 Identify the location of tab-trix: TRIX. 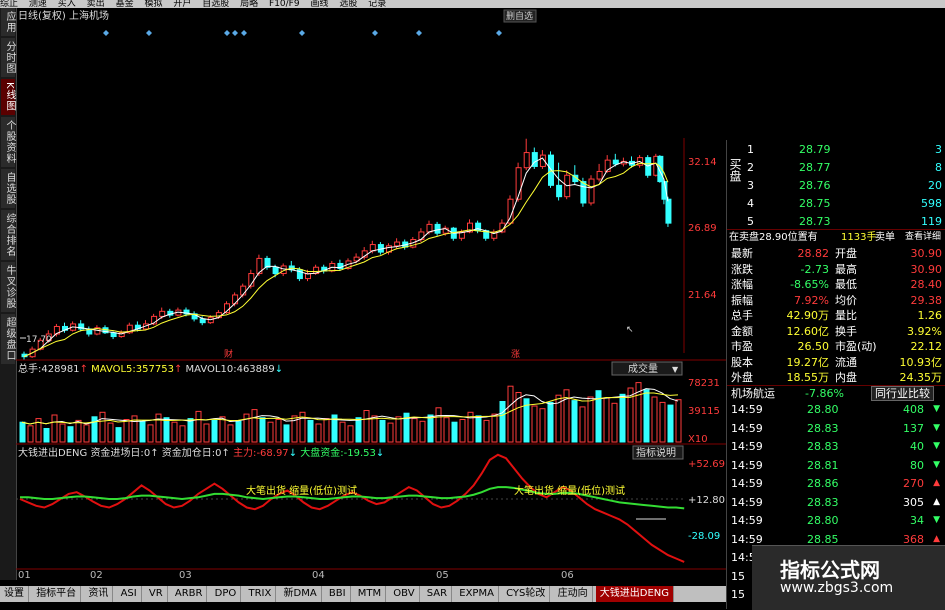
(260, 594).